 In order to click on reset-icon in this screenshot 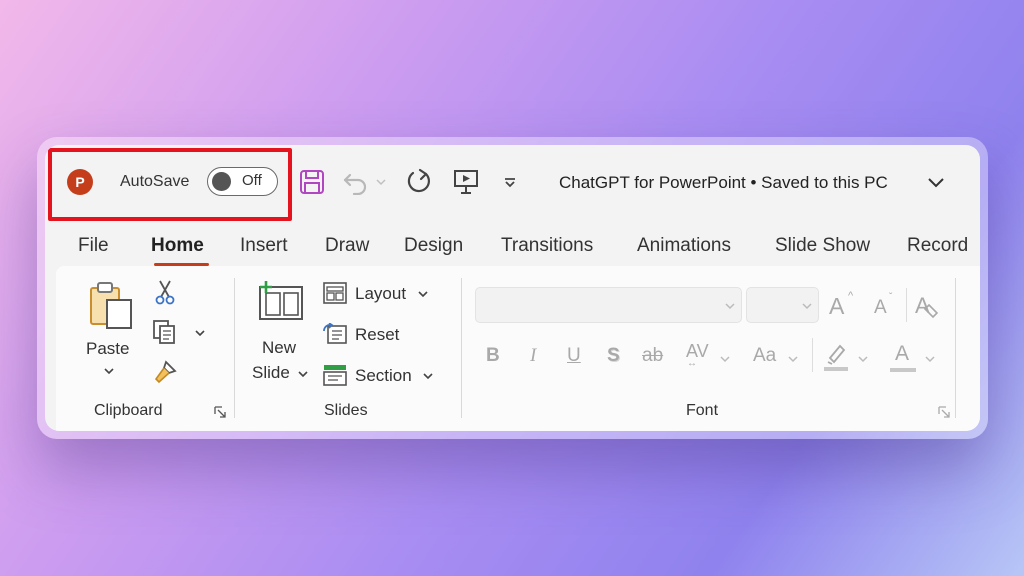, I will do `click(335, 334)`.